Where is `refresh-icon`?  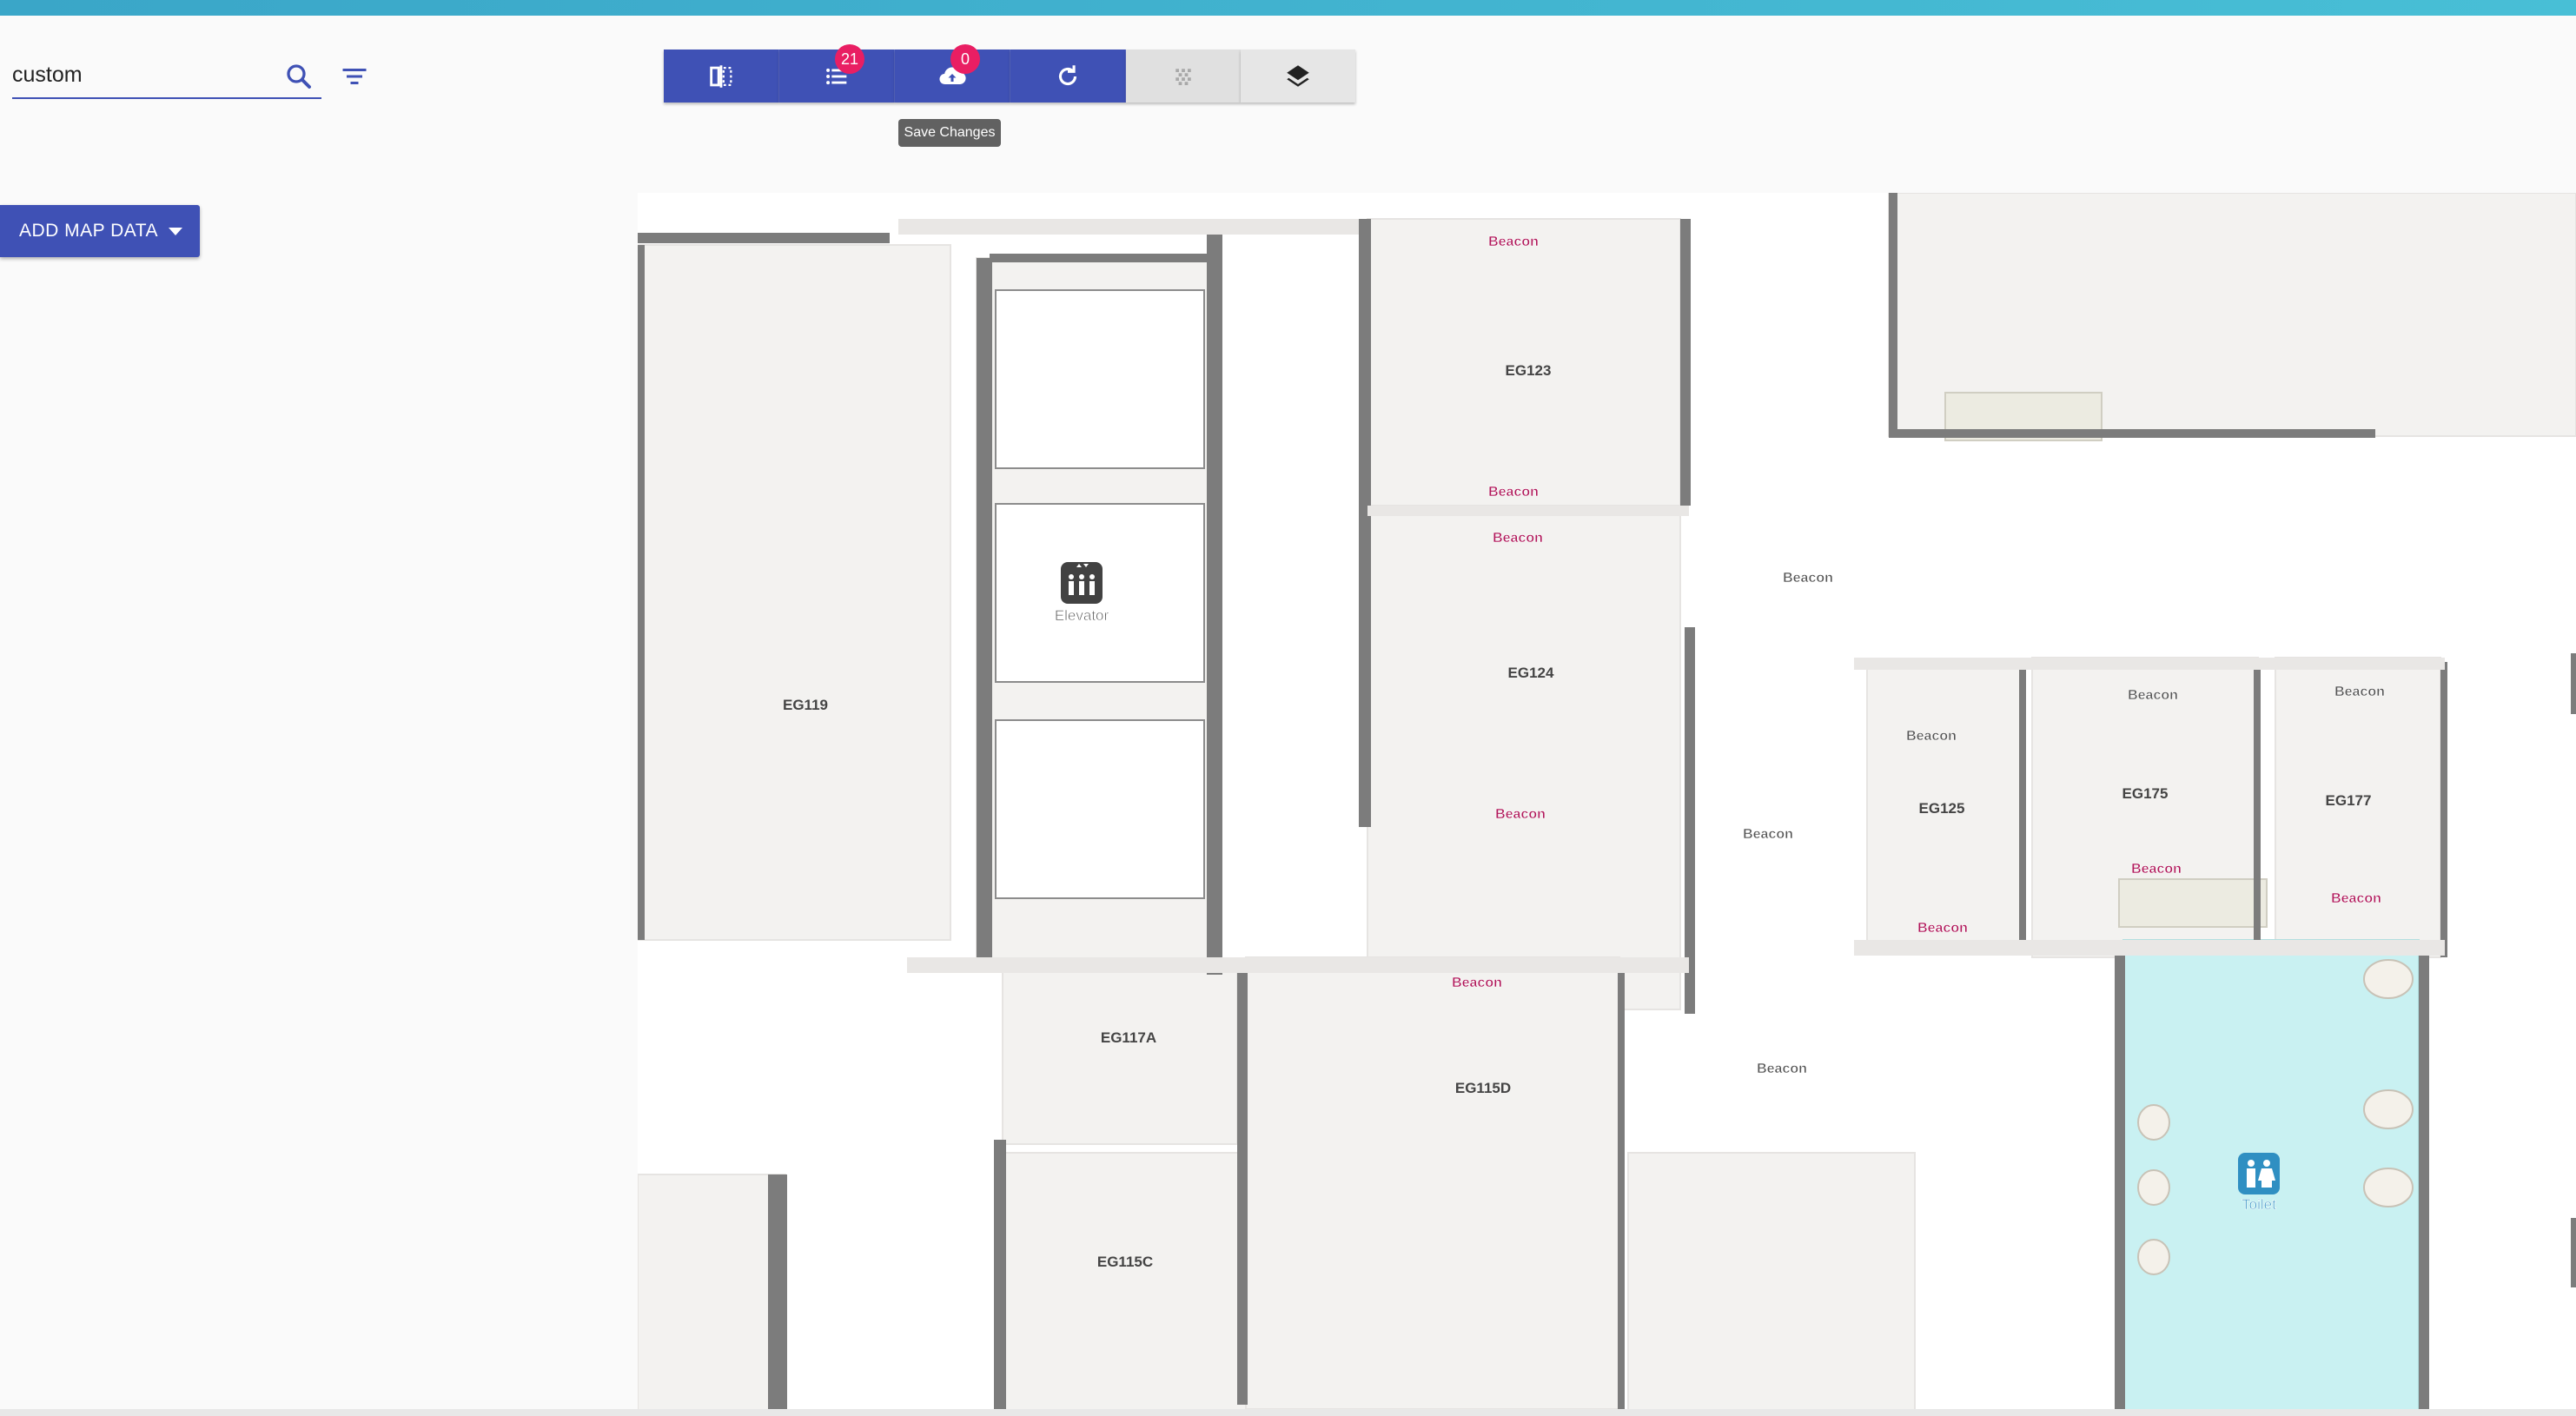
refresh-icon is located at coordinates (1068, 74).